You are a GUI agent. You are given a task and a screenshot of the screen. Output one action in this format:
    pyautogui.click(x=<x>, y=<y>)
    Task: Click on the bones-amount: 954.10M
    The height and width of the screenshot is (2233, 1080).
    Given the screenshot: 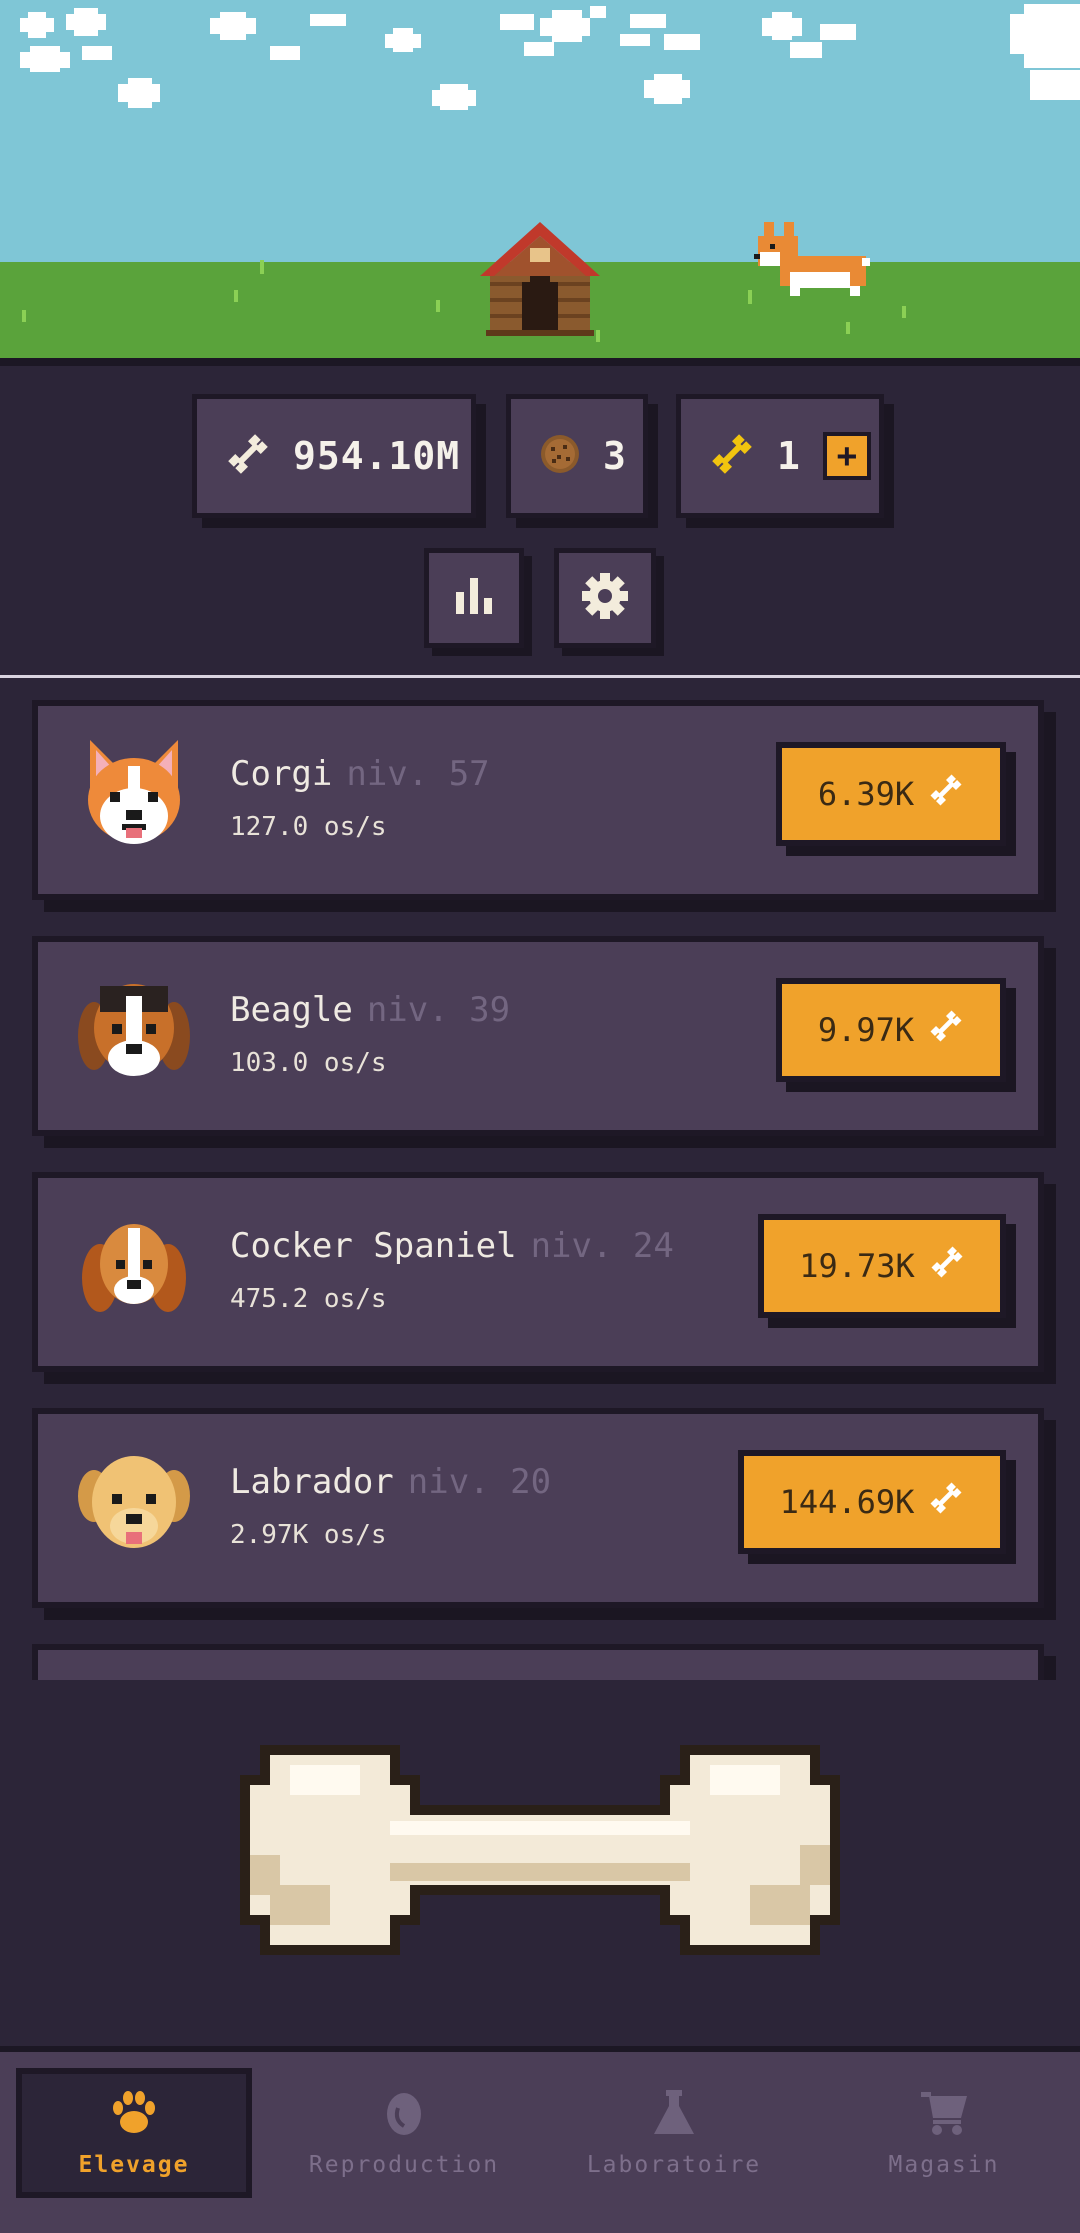 What is the action you would take?
    pyautogui.click(x=377, y=456)
    